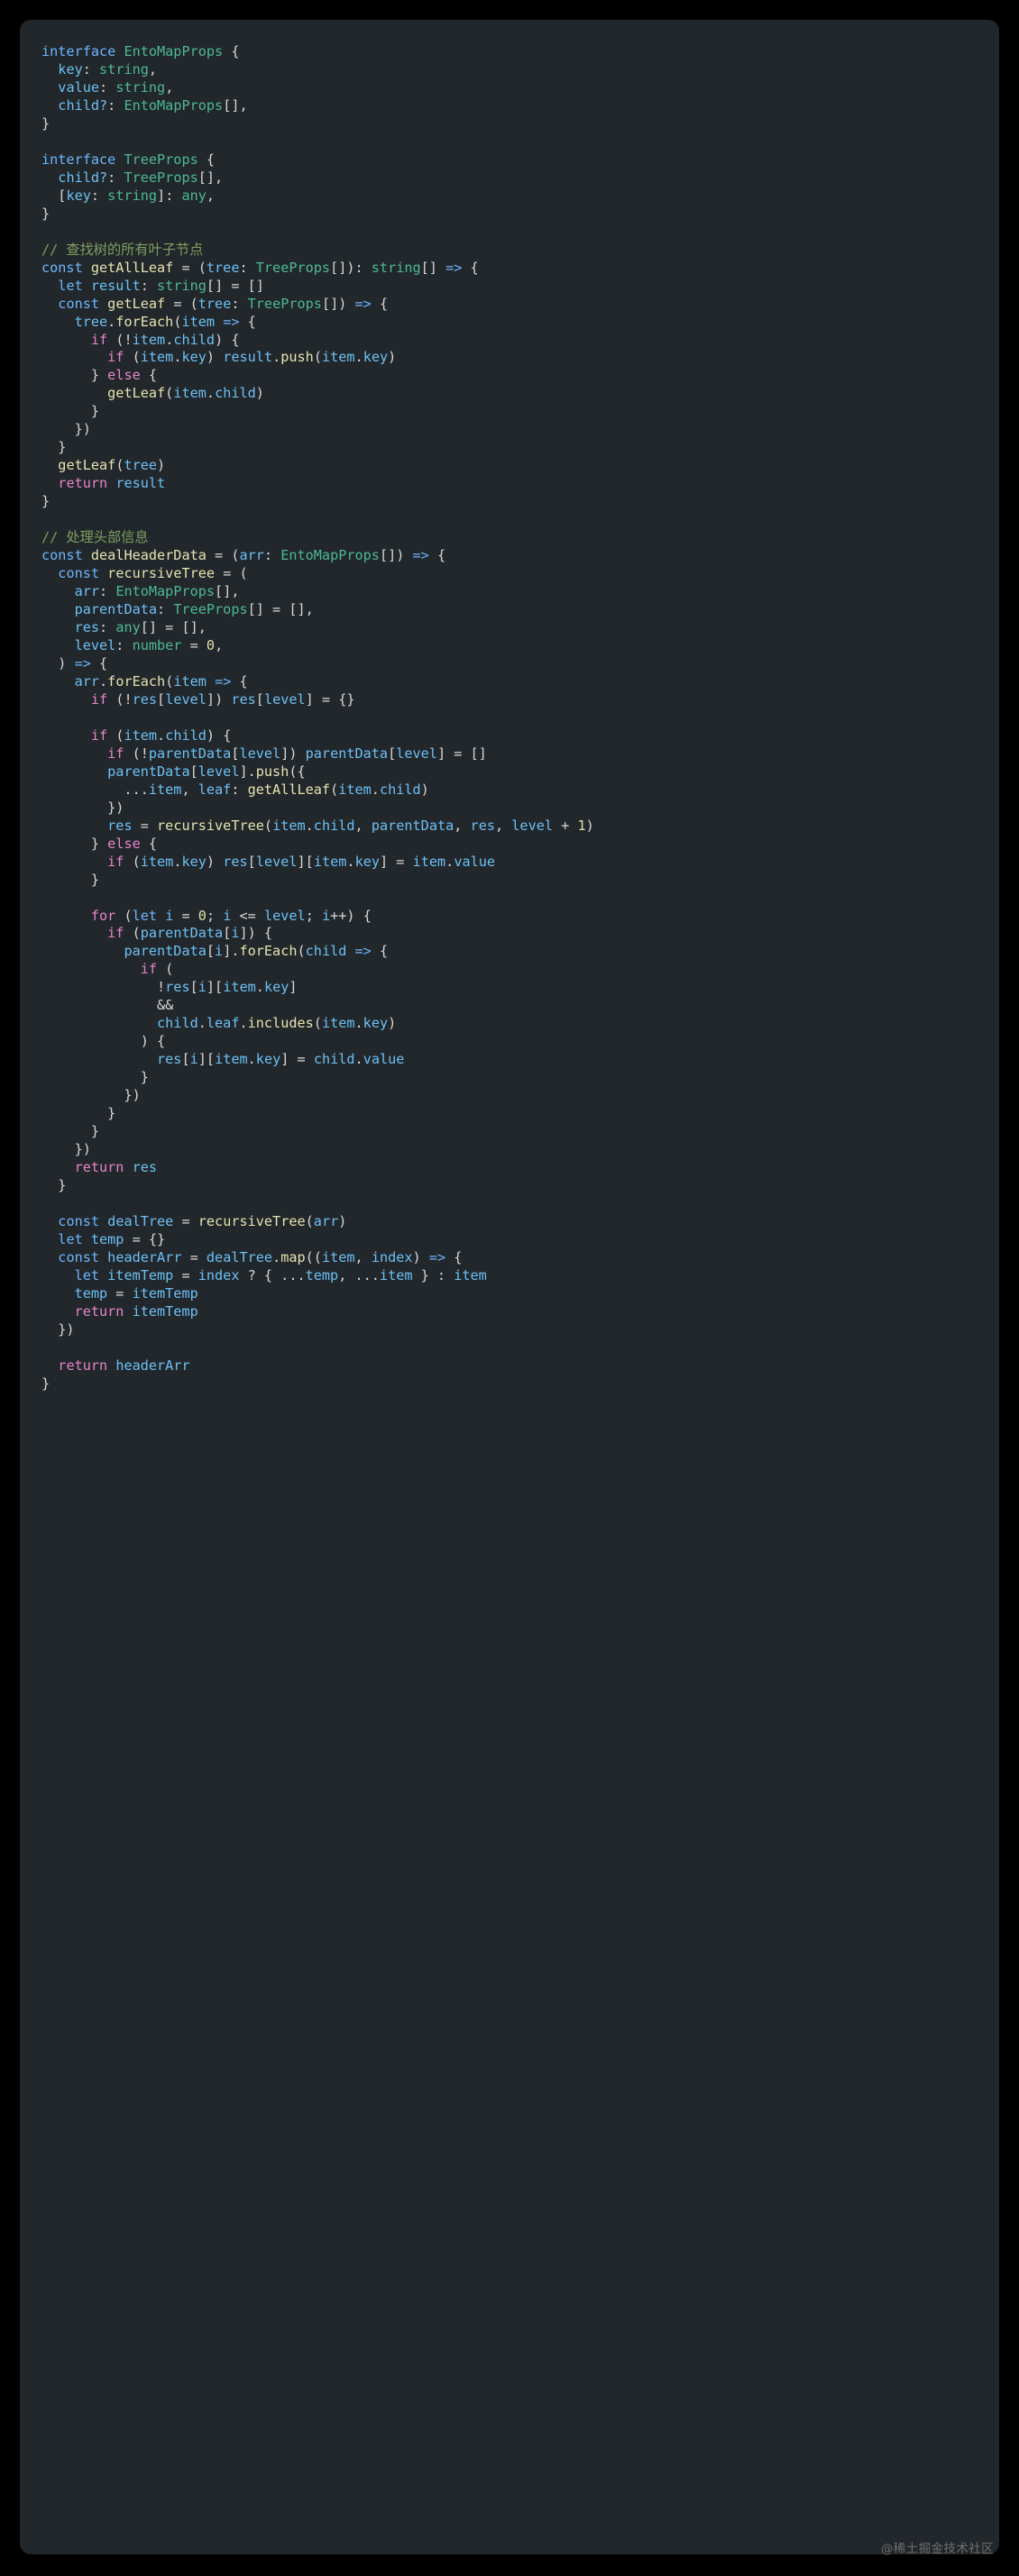  I want to click on code-line: return itemTemp, so click(520, 1312).